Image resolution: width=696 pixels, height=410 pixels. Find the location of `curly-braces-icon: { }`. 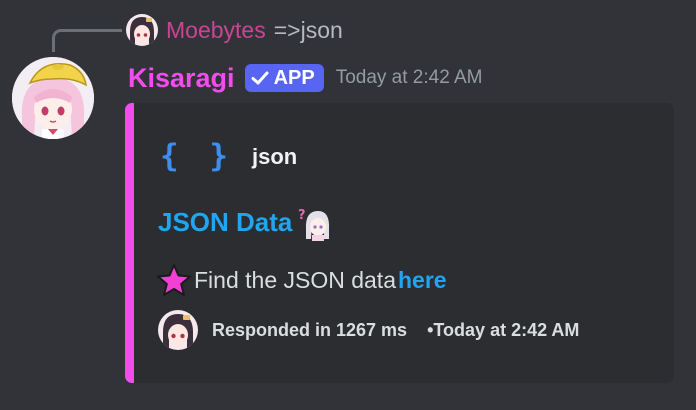

curly-braces-icon: { } is located at coordinates (197, 156).